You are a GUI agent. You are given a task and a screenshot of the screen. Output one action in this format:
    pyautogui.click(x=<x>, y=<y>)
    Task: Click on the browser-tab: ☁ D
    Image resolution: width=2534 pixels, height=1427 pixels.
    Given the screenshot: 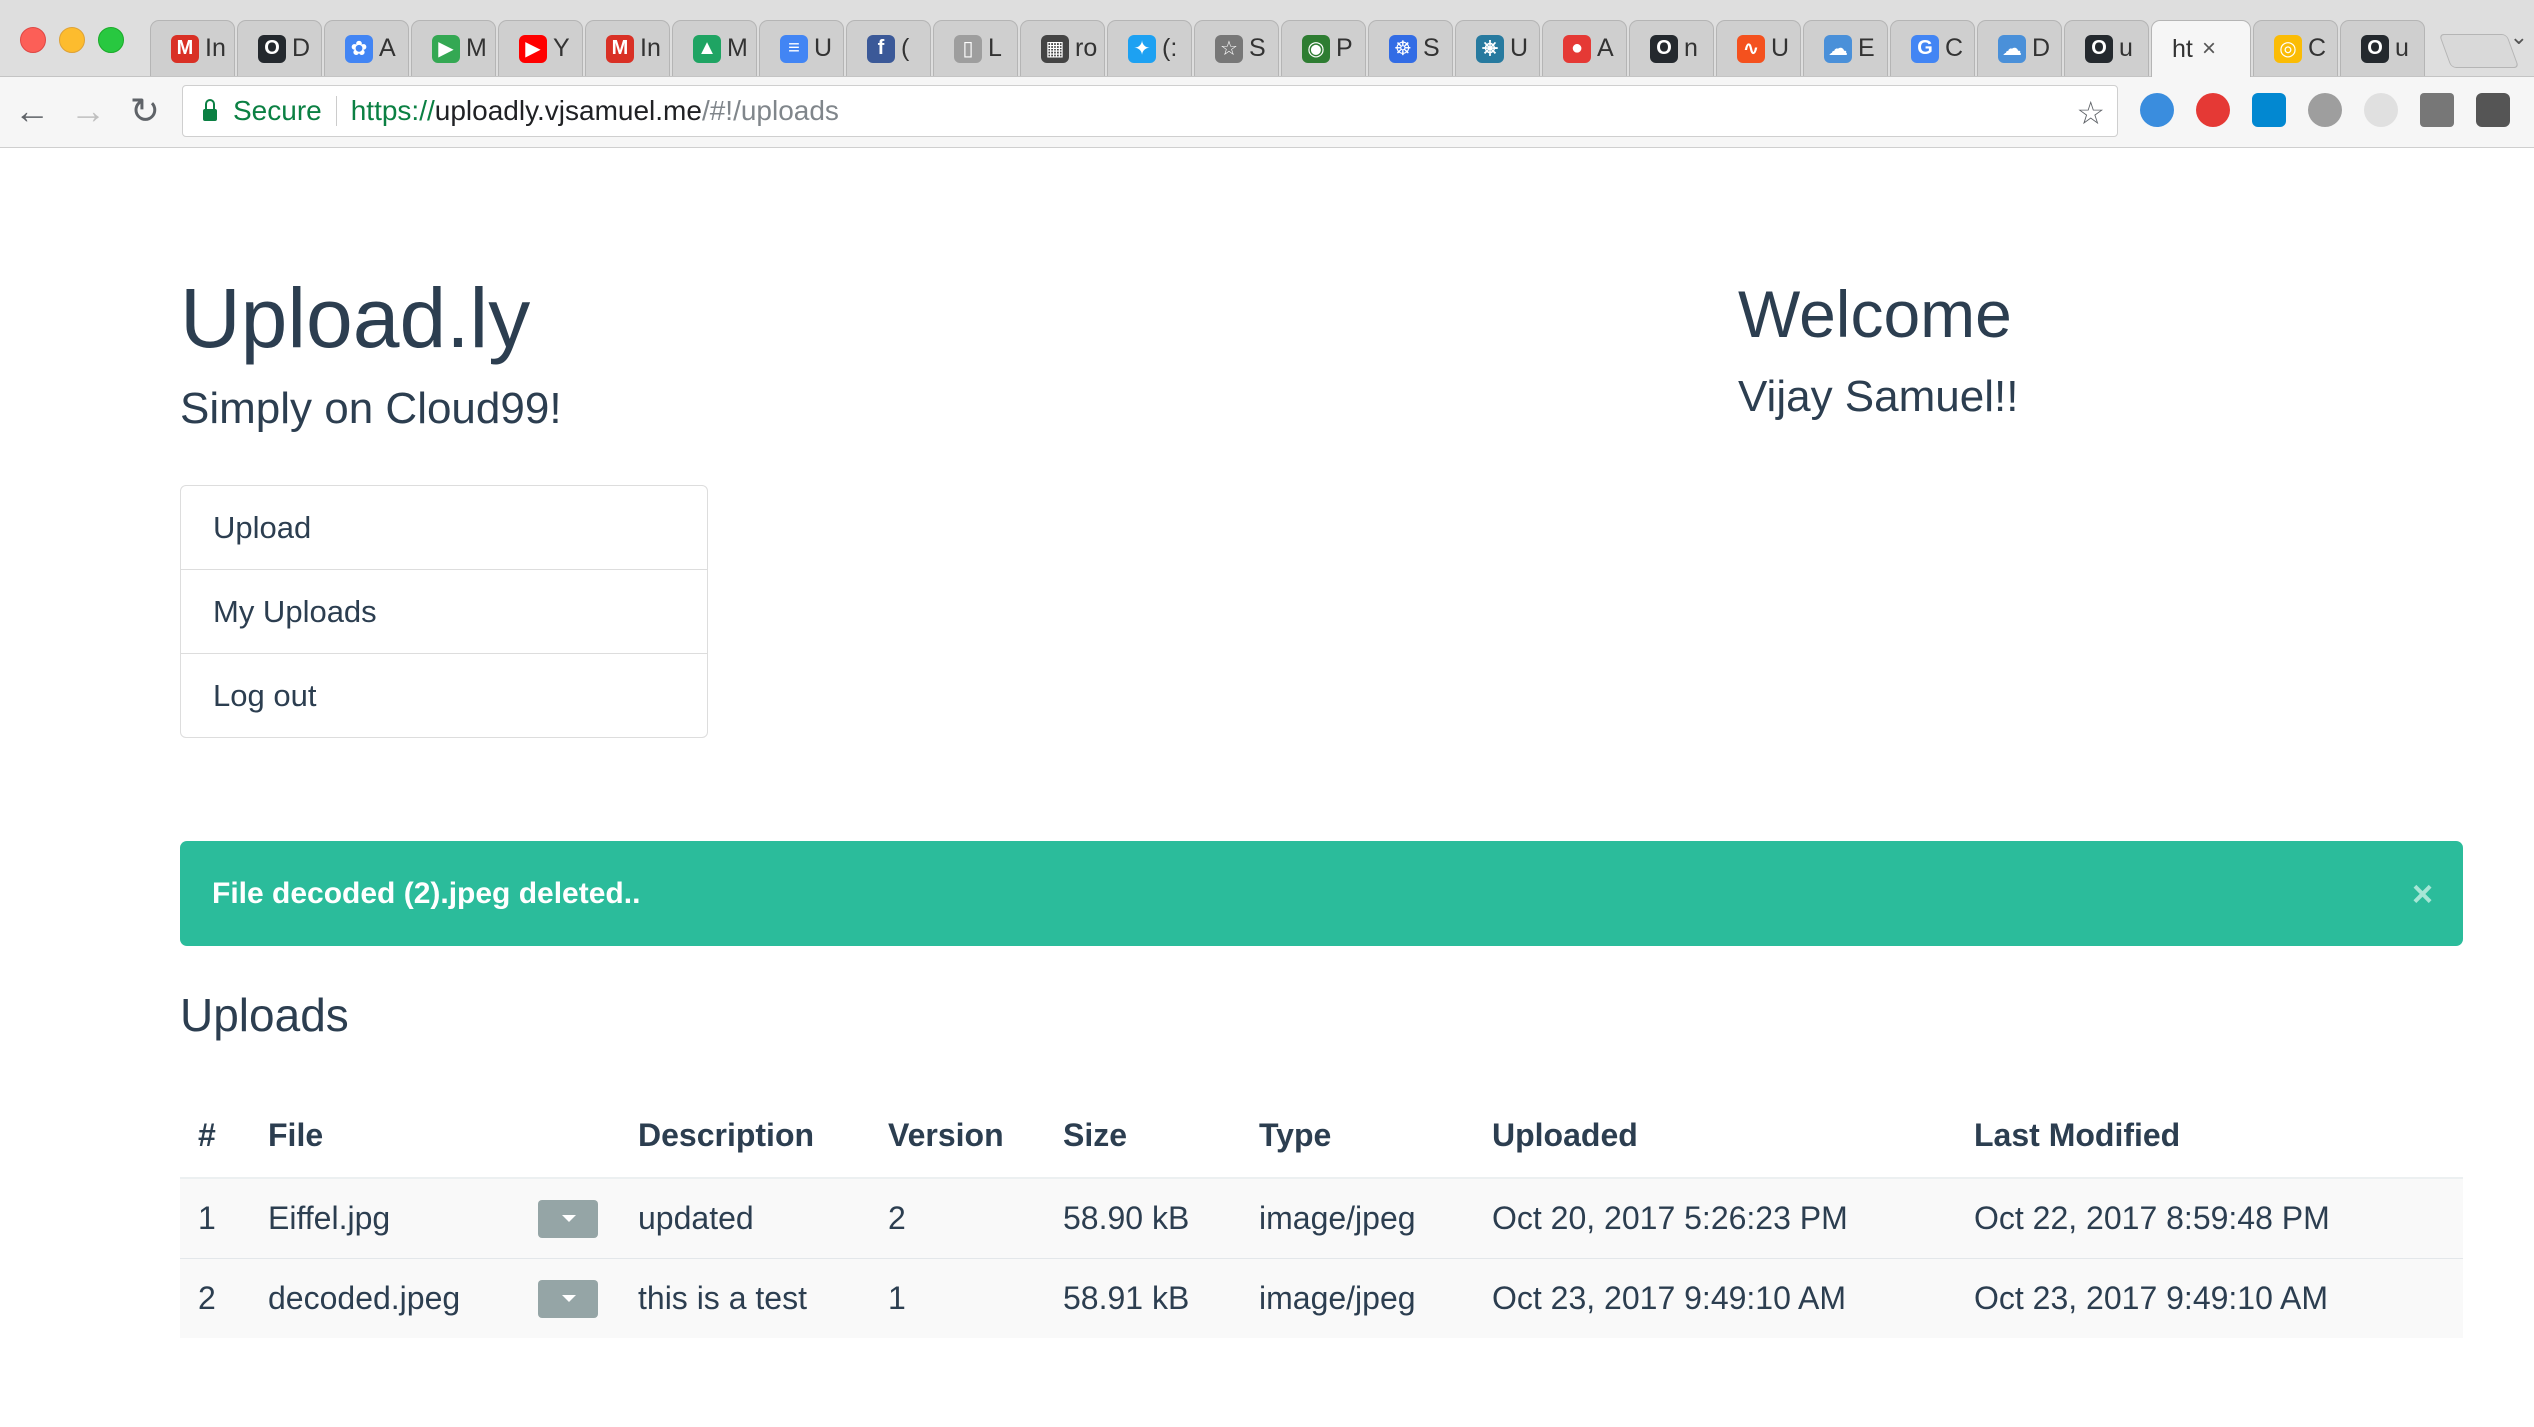 What is the action you would take?
    pyautogui.click(x=2019, y=48)
    